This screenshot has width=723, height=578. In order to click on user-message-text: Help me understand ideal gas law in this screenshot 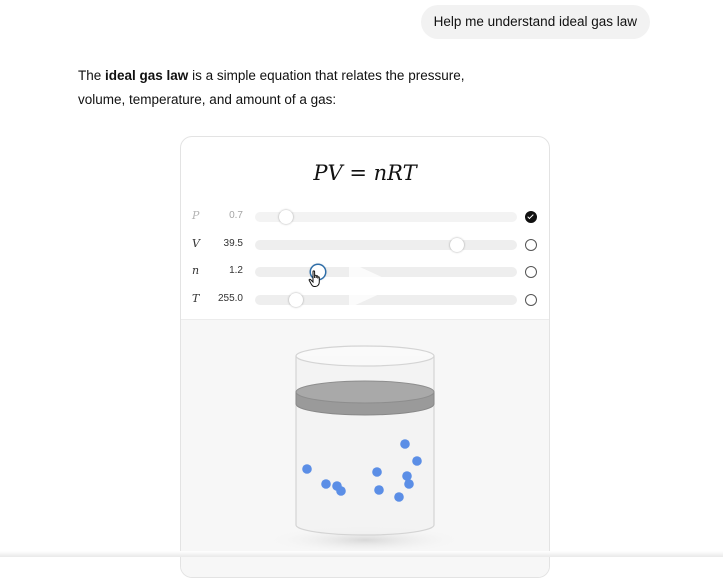, I will do `click(535, 21)`.